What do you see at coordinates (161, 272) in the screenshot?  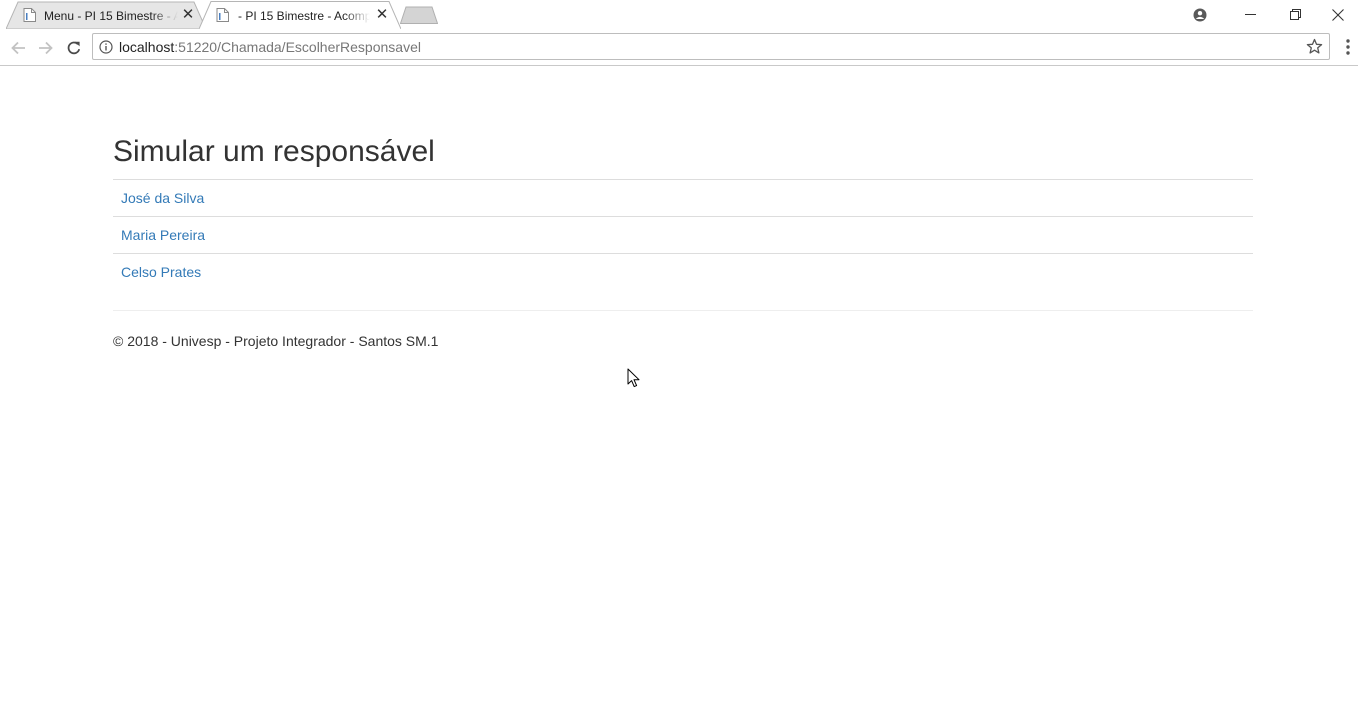 I see `responsavel-link: Celso Prates` at bounding box center [161, 272].